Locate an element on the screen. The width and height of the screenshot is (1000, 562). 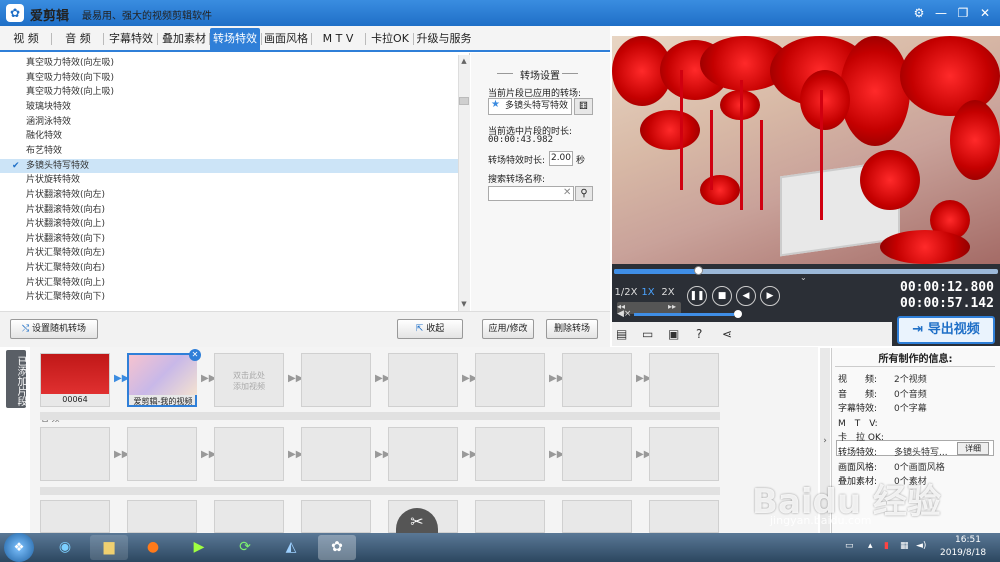
speed-button: 1X is located at coordinates (648, 293).